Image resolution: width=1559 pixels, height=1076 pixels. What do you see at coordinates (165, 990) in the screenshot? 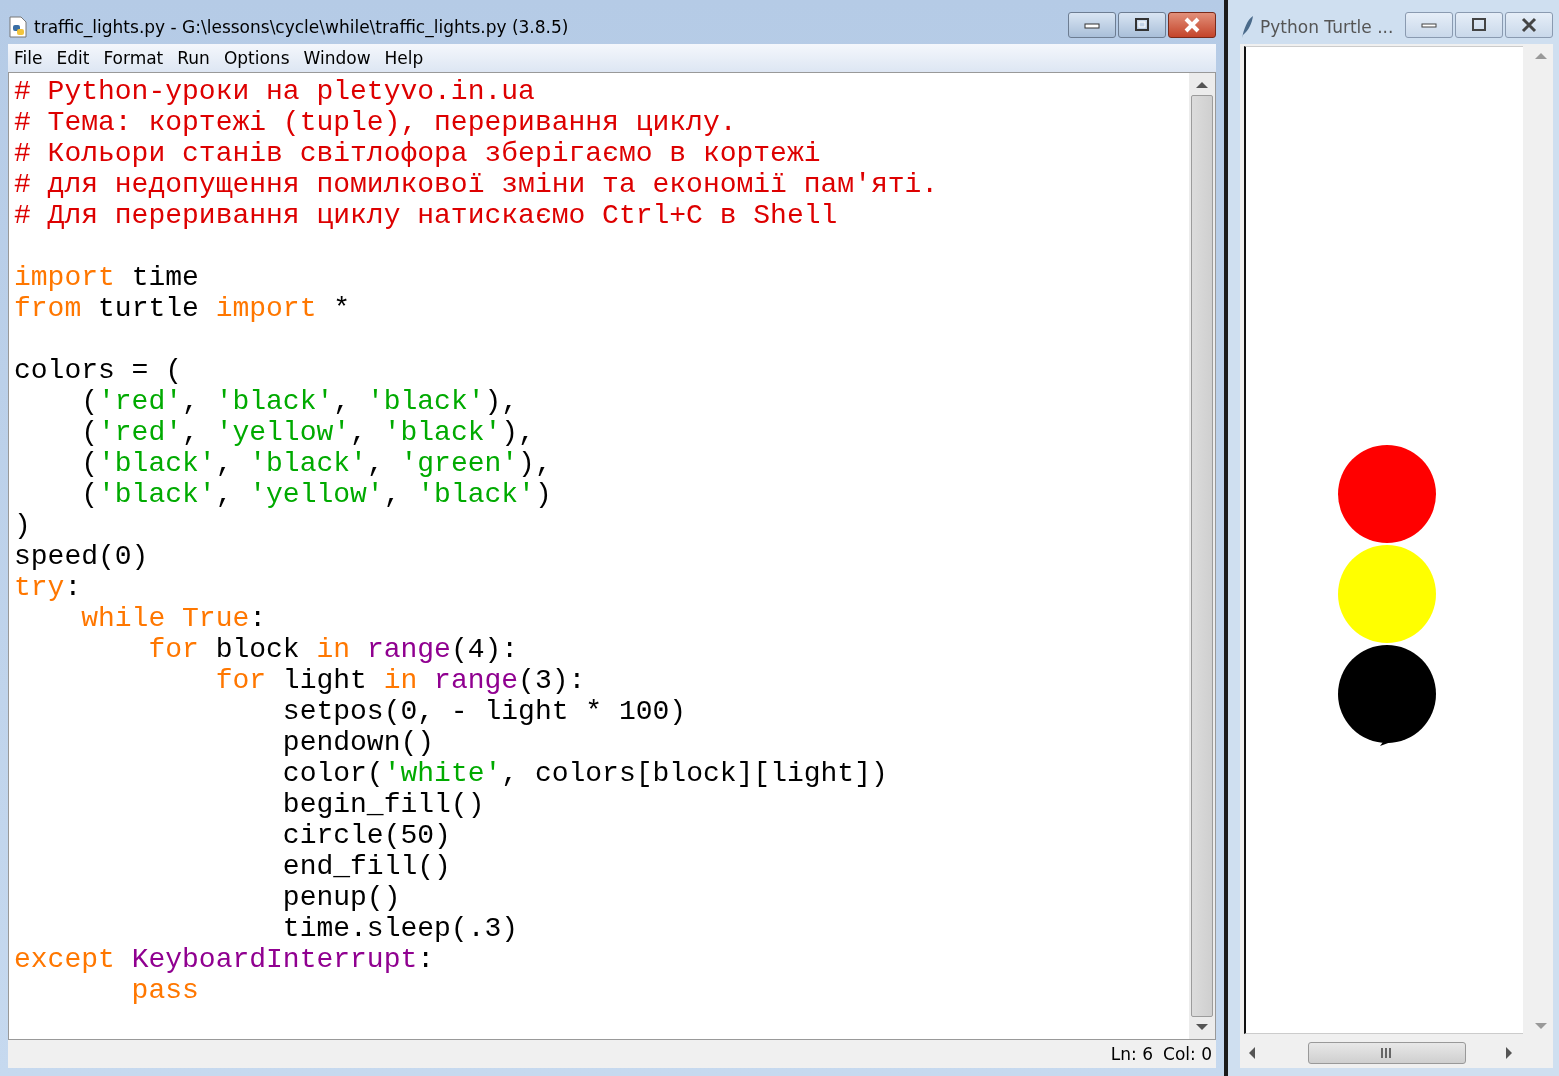
I see `code-line: pass` at bounding box center [165, 990].